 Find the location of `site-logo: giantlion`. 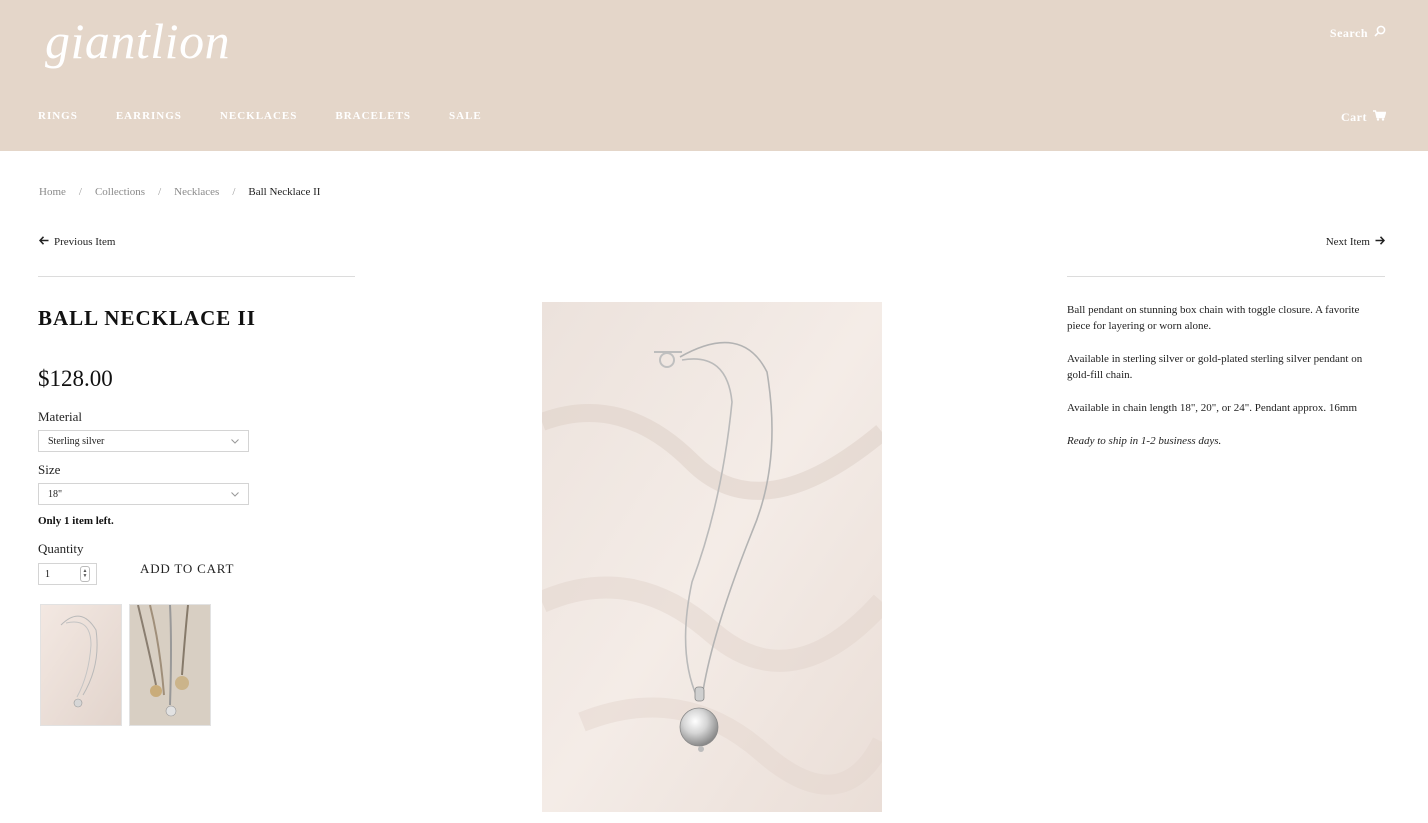

site-logo: giantlion is located at coordinates (137, 41).